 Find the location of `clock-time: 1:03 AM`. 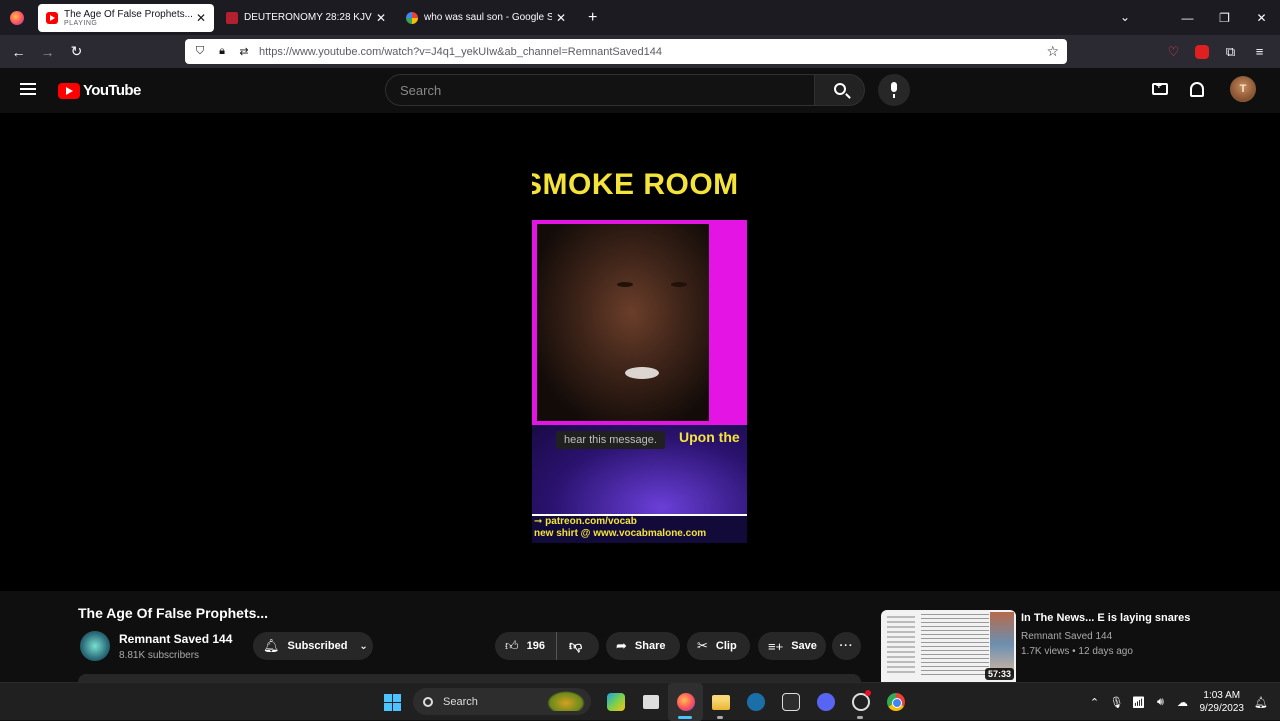

clock-time: 1:03 AM is located at coordinates (1222, 695).